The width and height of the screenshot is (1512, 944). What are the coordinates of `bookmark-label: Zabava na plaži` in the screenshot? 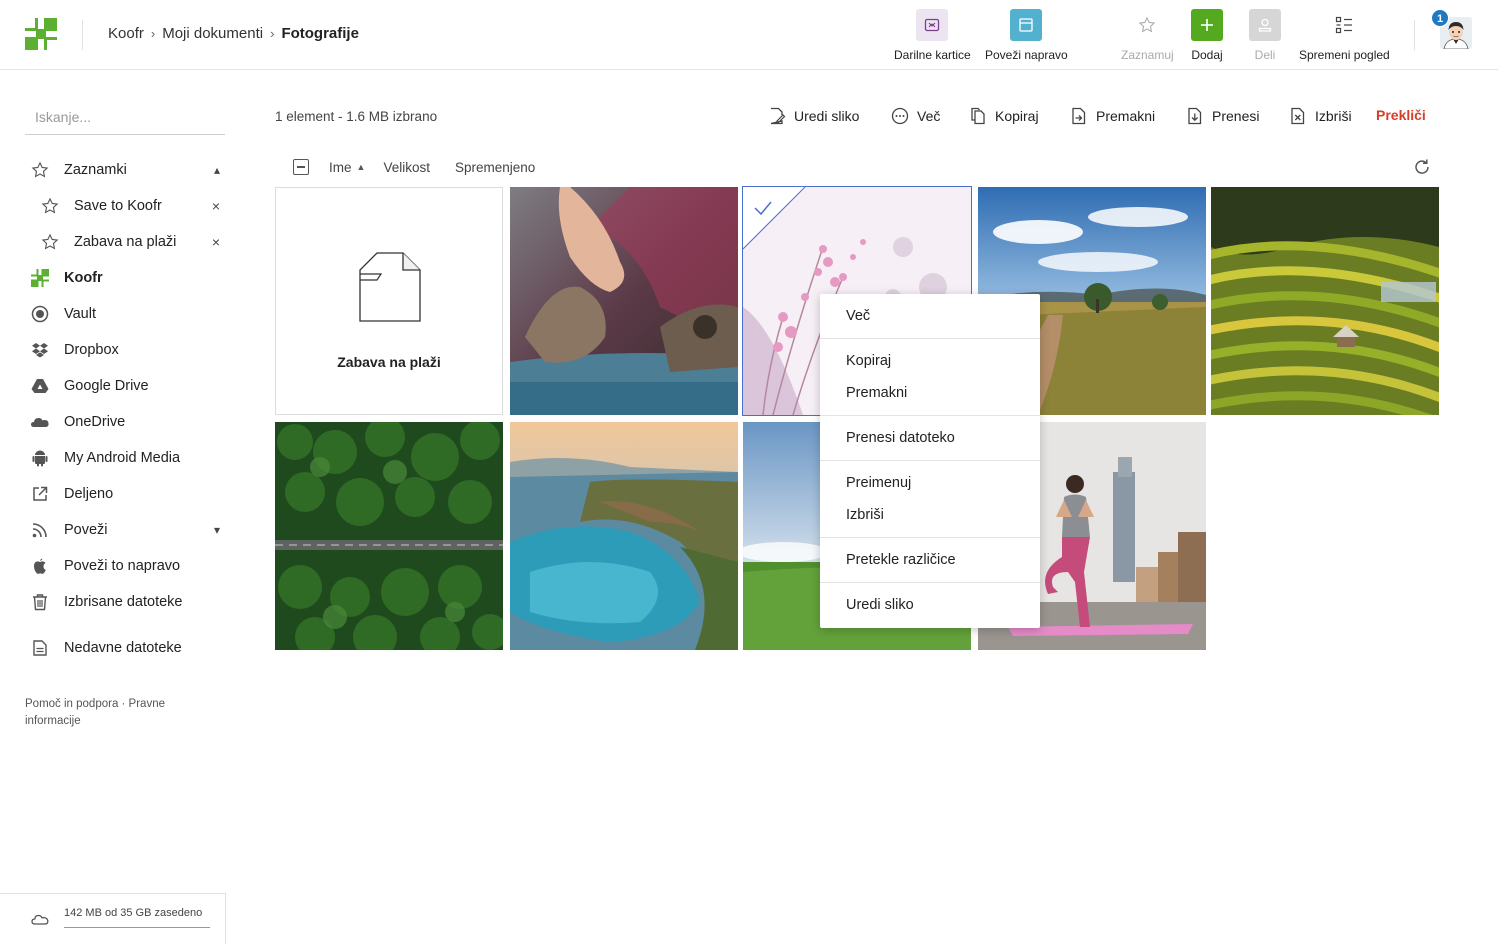 It's located at (125, 242).